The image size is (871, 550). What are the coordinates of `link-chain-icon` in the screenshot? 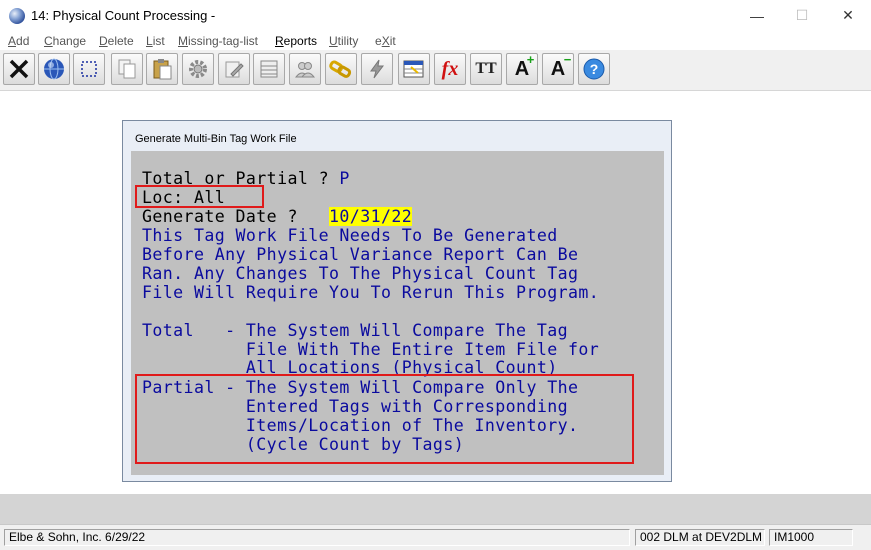 It's located at (340, 69).